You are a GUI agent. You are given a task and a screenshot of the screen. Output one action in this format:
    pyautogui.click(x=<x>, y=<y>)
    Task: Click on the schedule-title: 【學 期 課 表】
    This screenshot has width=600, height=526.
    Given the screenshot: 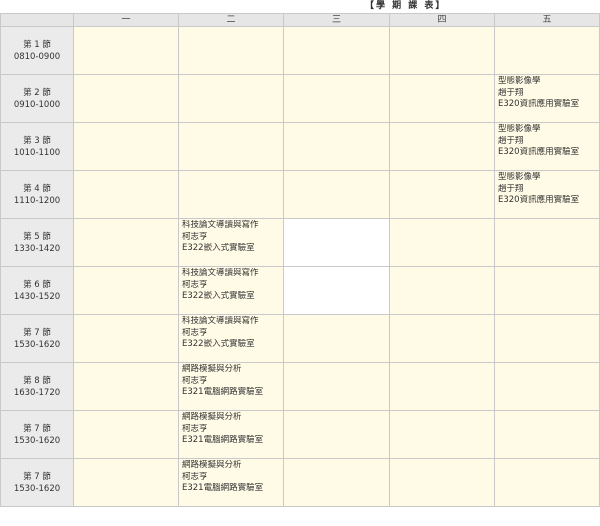 What is the action you would take?
    pyautogui.click(x=406, y=6)
    